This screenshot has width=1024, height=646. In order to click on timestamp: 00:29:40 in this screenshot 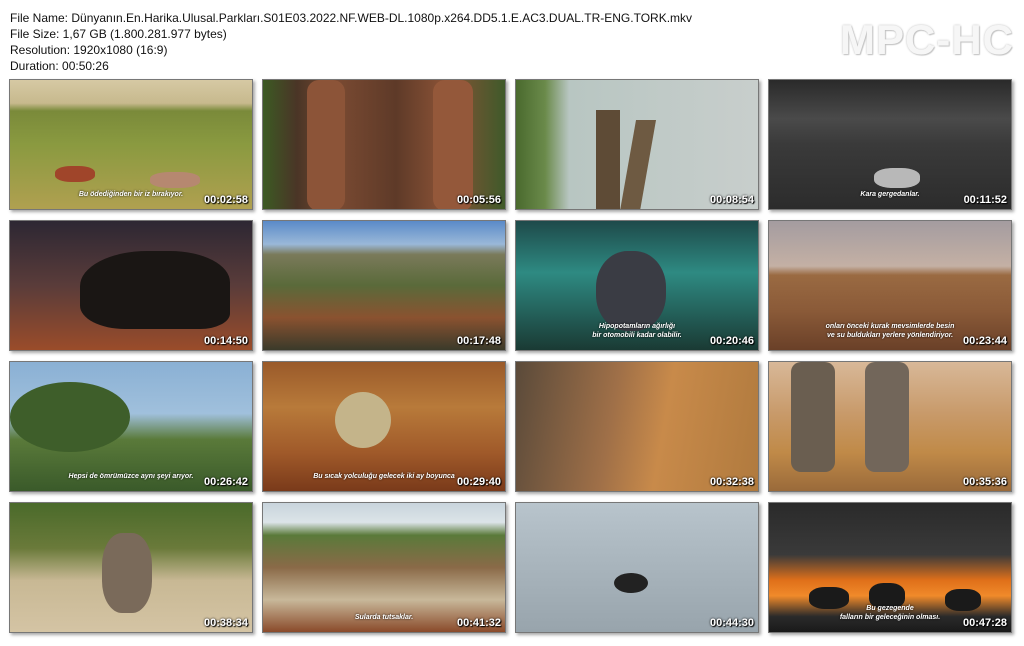, I will do `click(478, 482)`.